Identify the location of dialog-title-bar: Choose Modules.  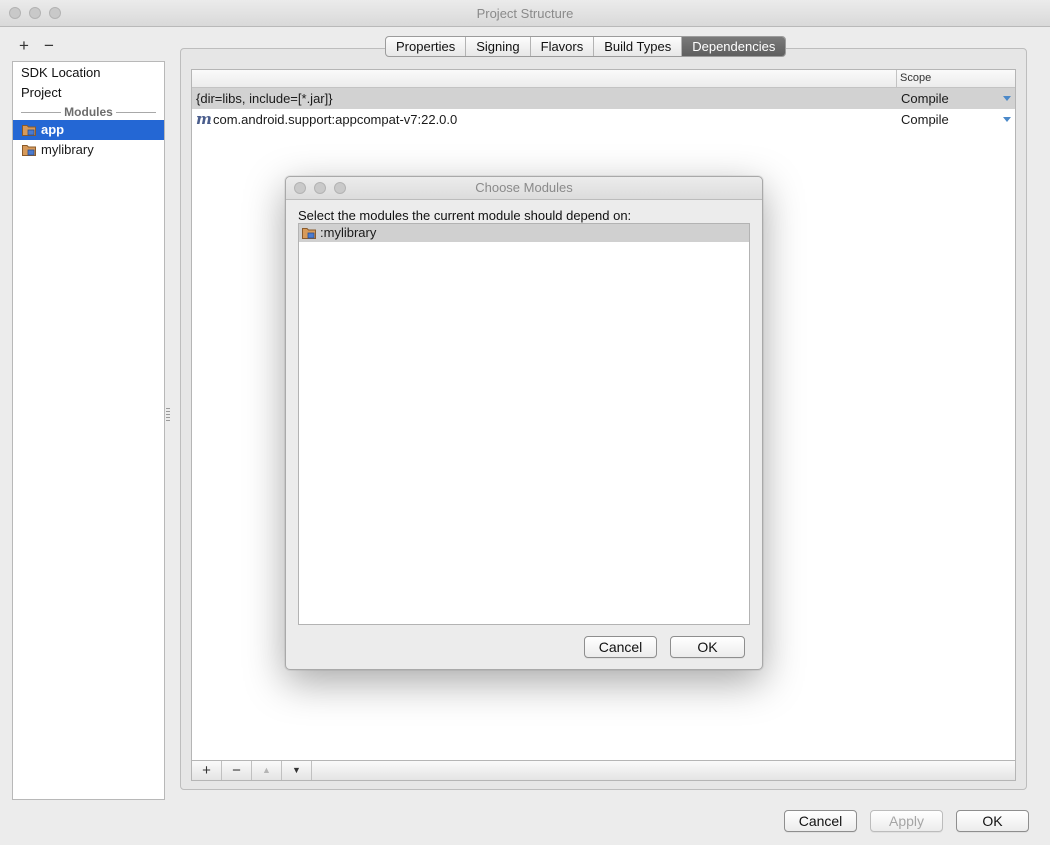
(524, 188).